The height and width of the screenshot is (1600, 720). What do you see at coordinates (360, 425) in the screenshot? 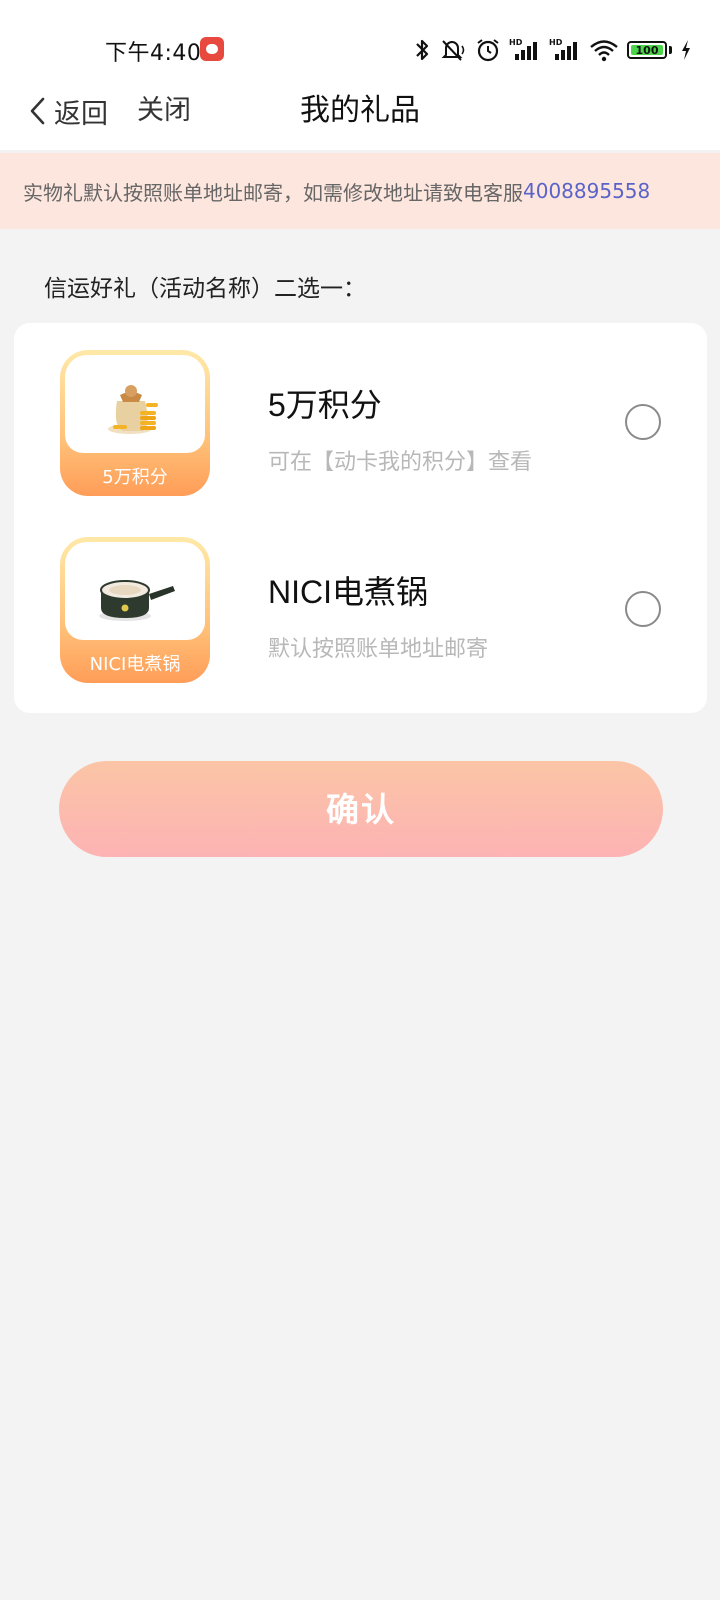
I see `gift-option-points: 5万积分 5万积分 可在【动卡我的积分】查看` at bounding box center [360, 425].